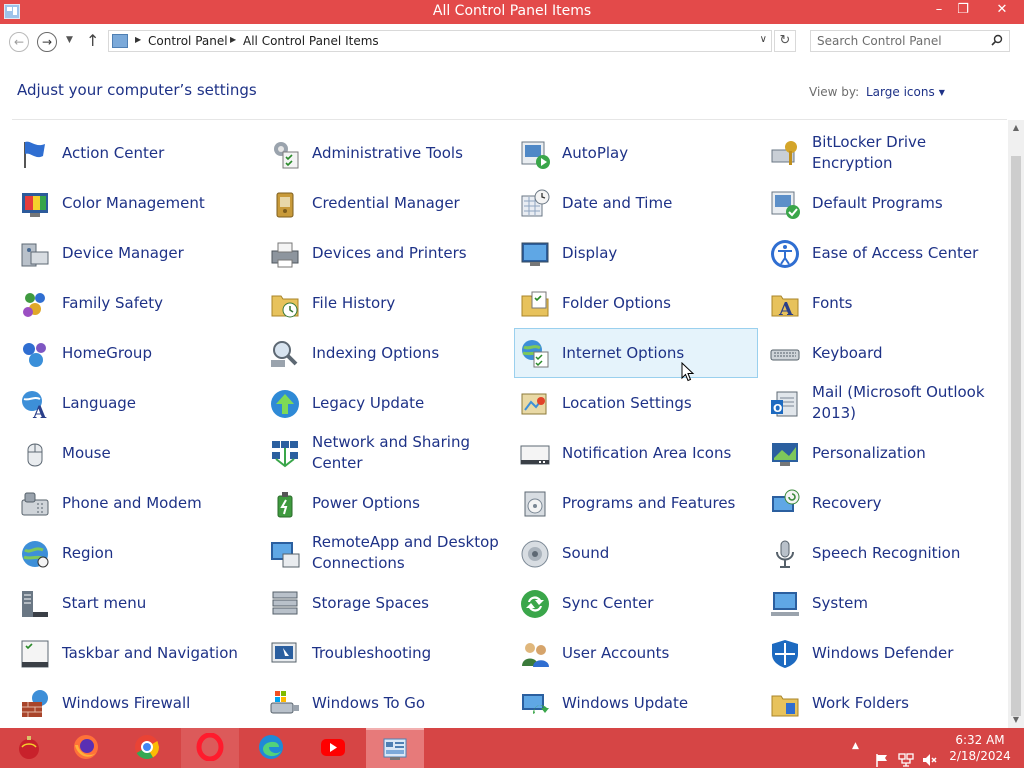 This screenshot has height=768, width=1024. I want to click on search-box, so click(910, 41).